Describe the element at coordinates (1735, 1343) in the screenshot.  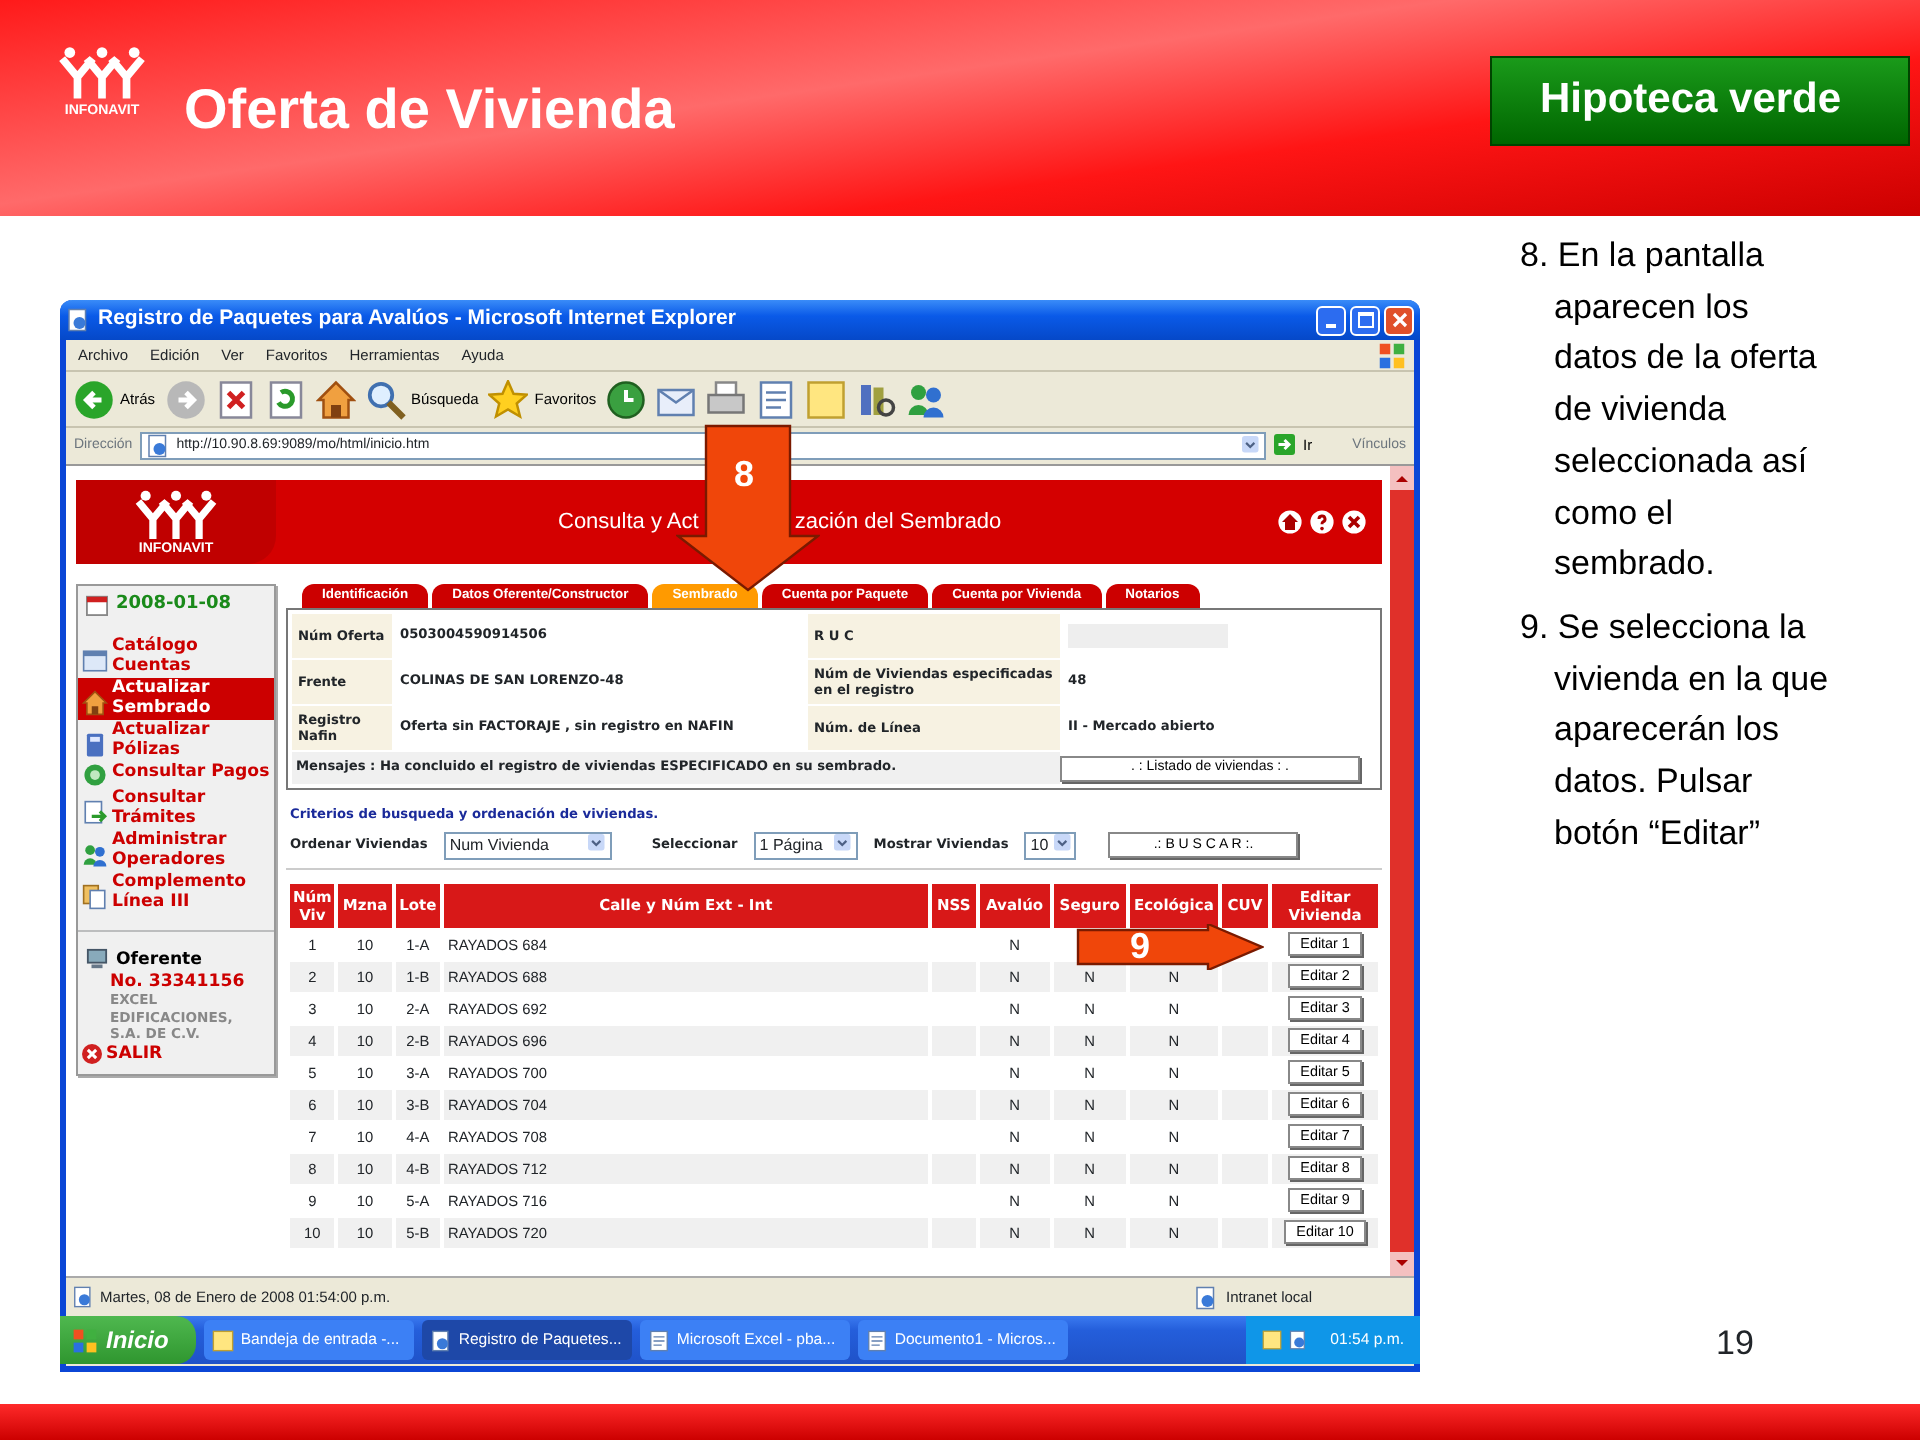
I see `page-number: 19` at that location.